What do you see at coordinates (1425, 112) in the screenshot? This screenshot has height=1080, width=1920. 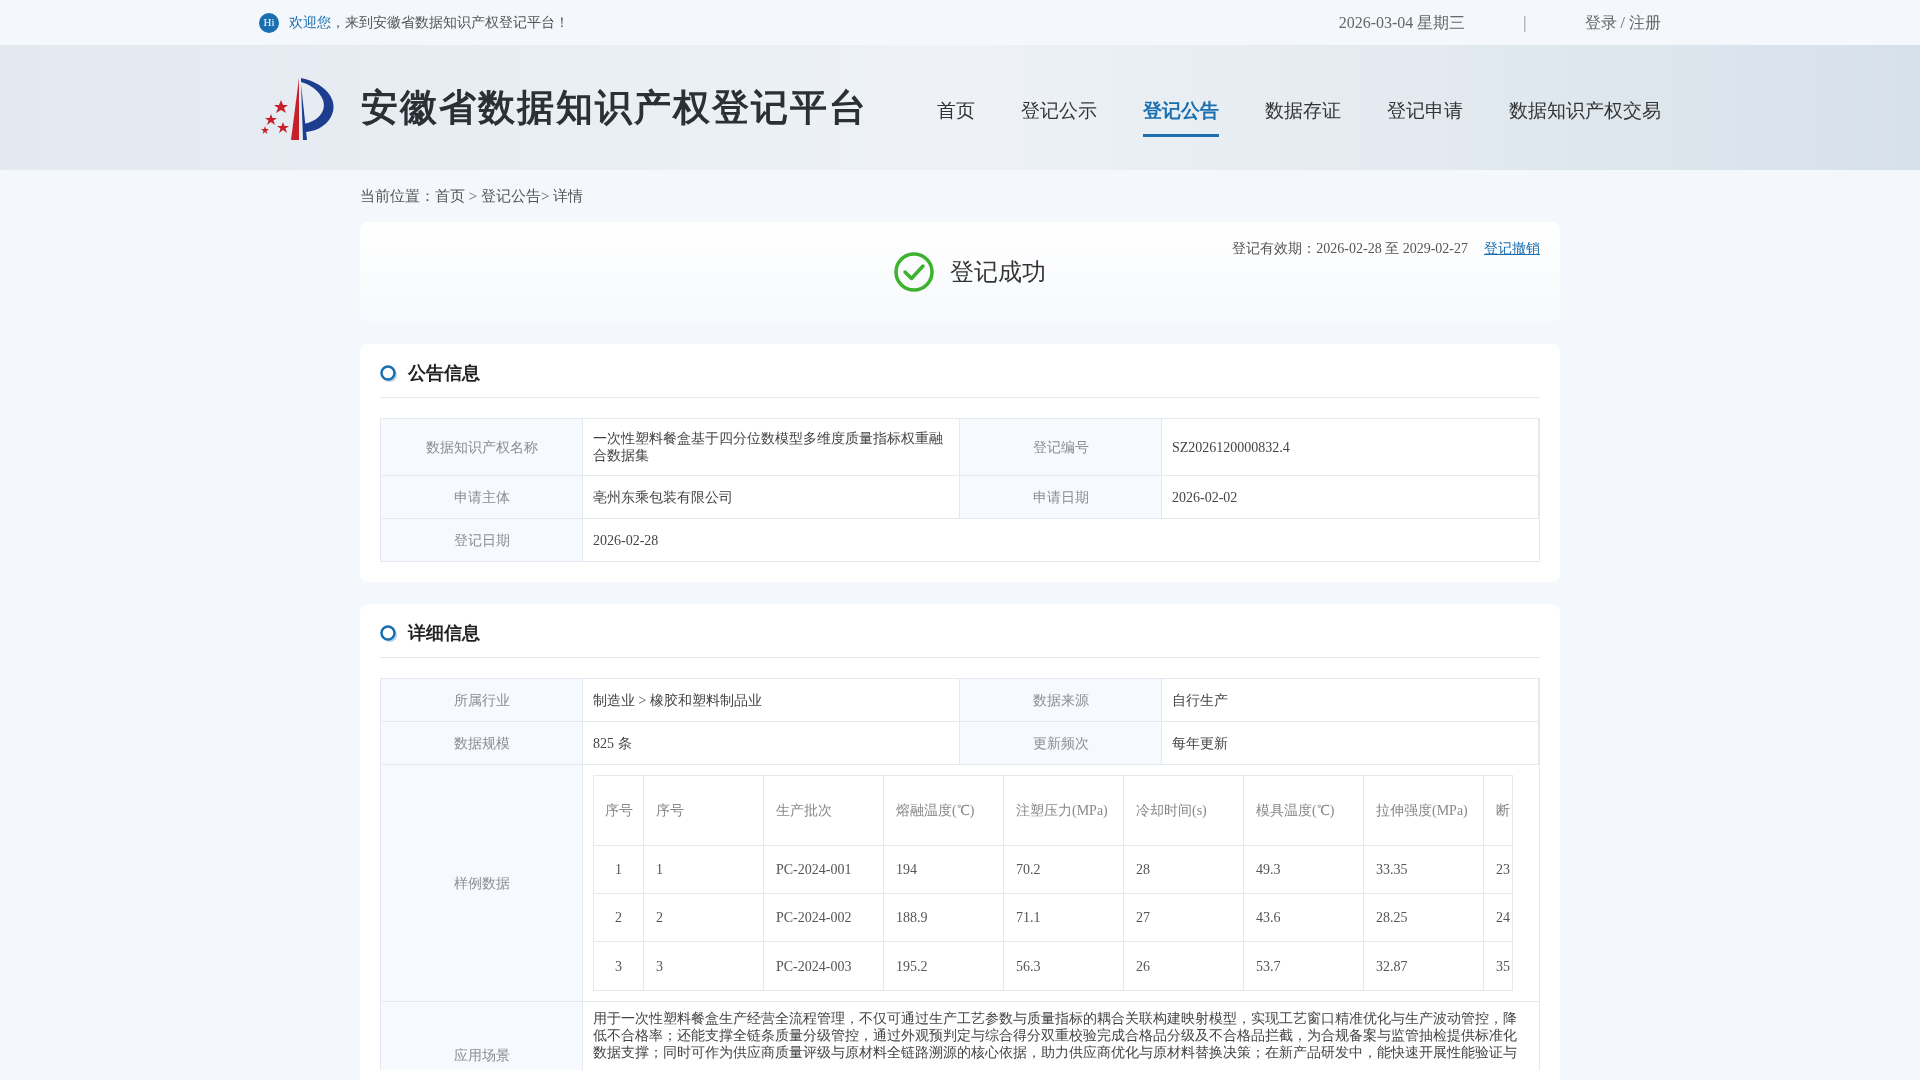 I see `nav-item: 登记申请` at bounding box center [1425, 112].